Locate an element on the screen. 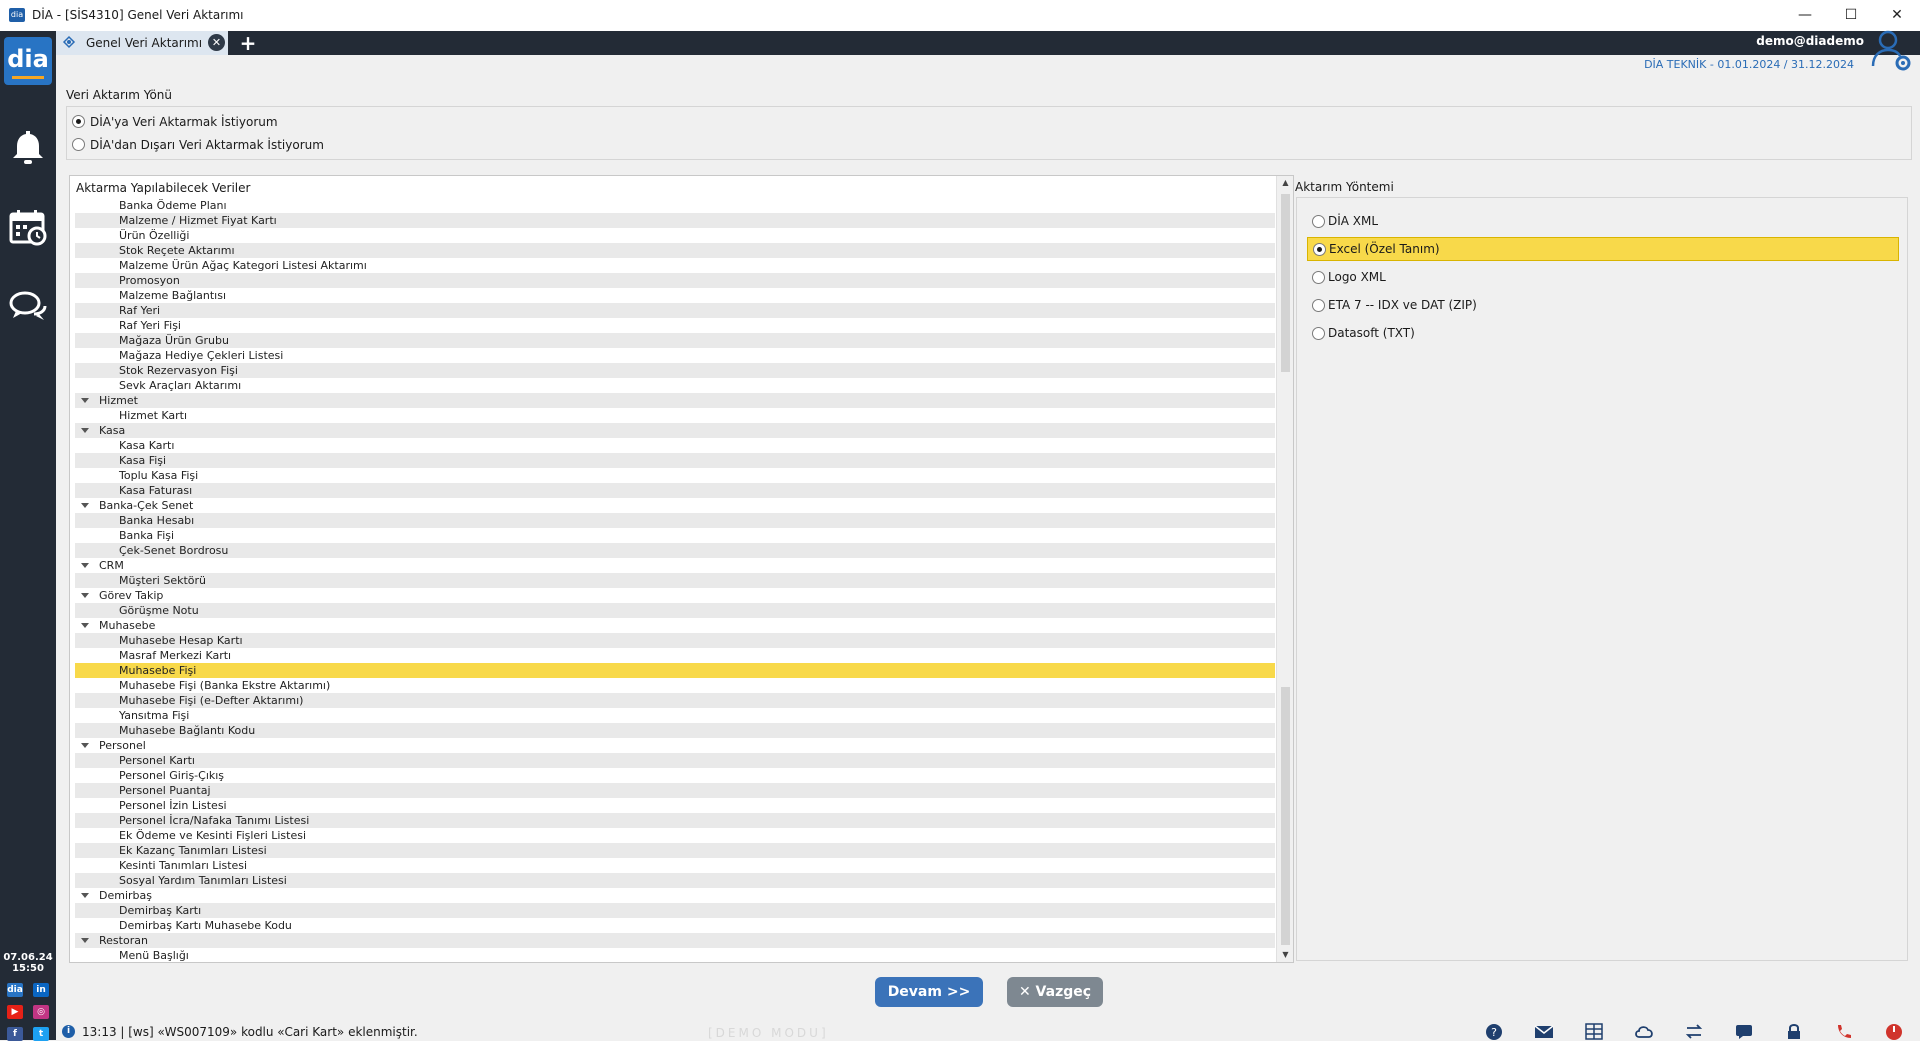 The width and height of the screenshot is (1920, 1041). company-period: DİA TEKNİK - 01.01.2024 / 31.12.2024 is located at coordinates (1749, 64).